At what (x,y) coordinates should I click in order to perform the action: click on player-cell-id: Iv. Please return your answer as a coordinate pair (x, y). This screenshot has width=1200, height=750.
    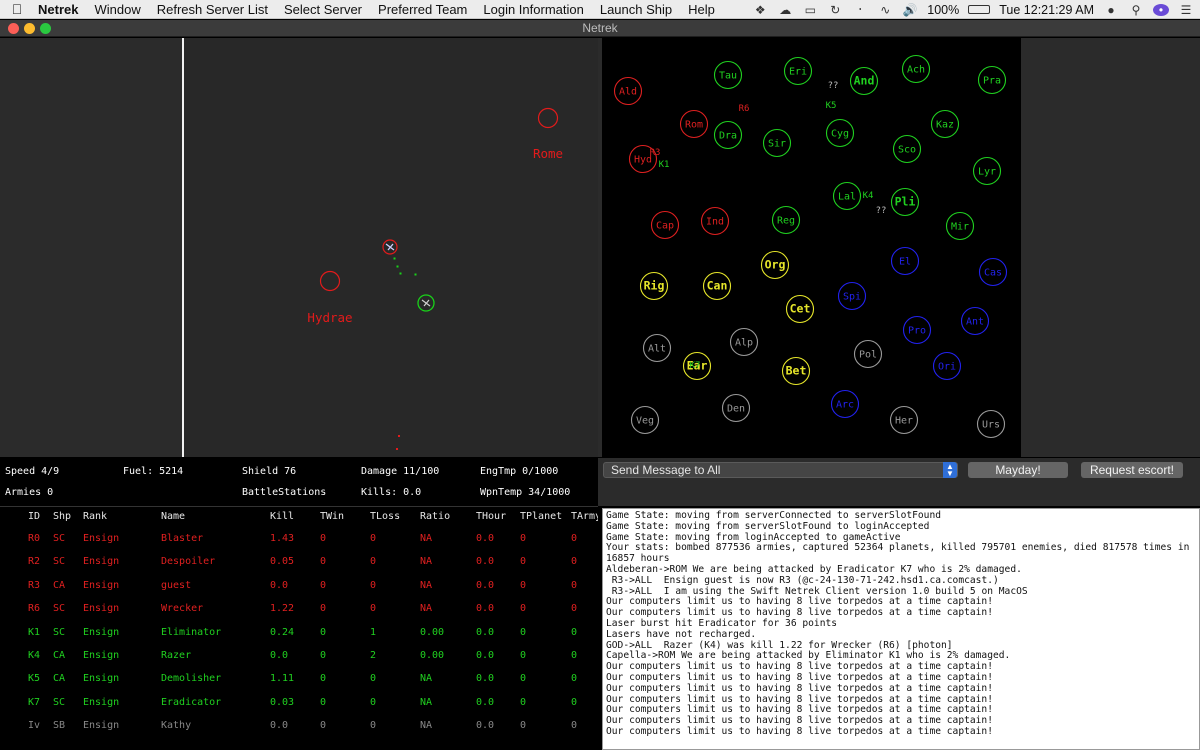
    Looking at the image, I should click on (34, 726).